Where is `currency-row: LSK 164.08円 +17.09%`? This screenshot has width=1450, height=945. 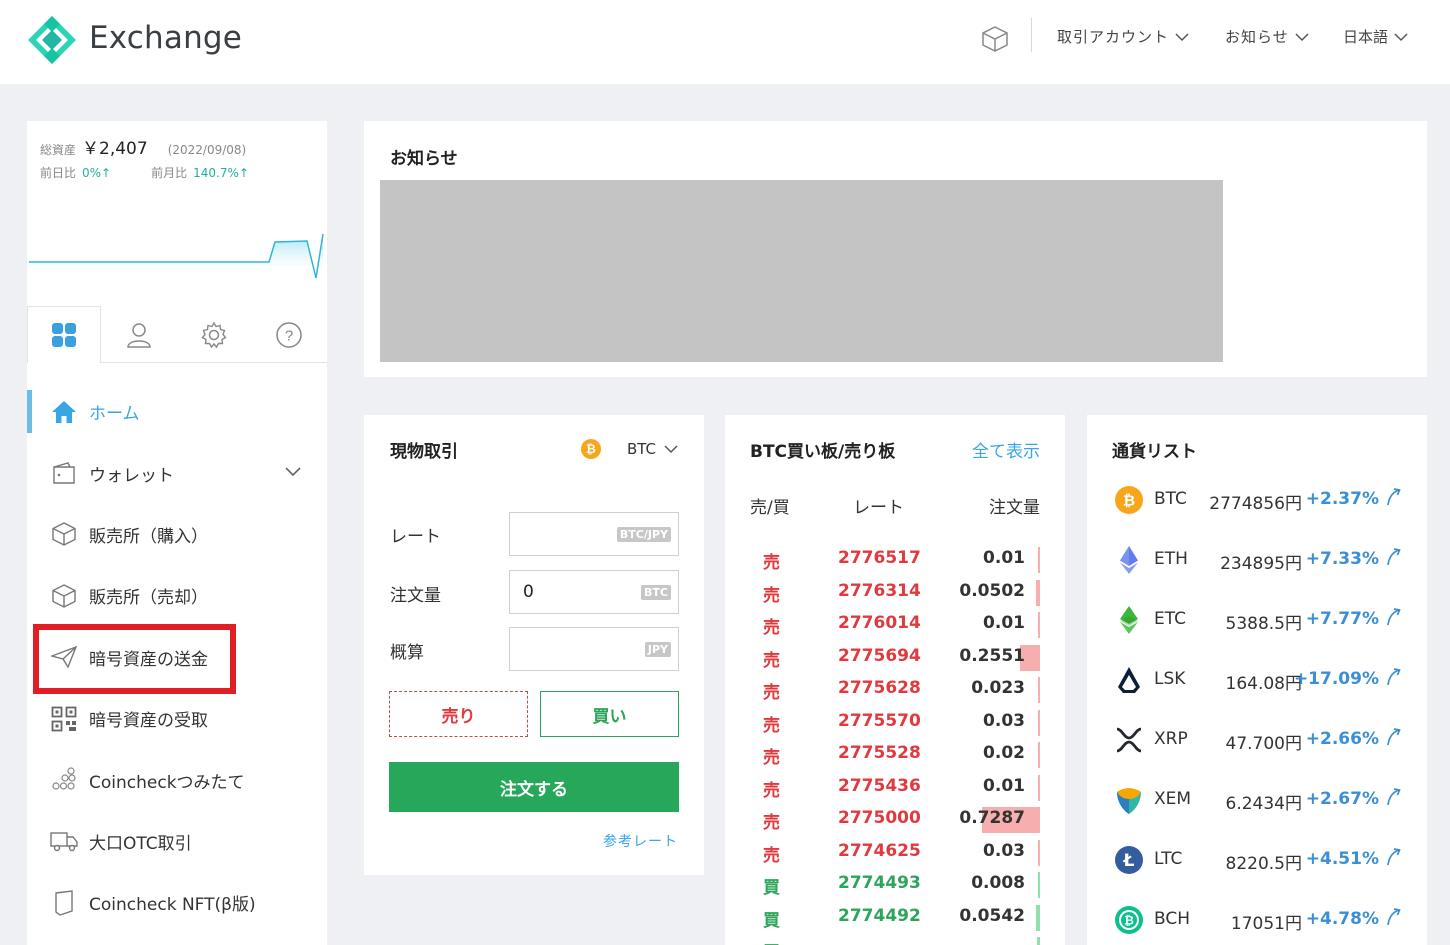
currency-row: LSK 164.08円 +17.09% is located at coordinates (1257, 695).